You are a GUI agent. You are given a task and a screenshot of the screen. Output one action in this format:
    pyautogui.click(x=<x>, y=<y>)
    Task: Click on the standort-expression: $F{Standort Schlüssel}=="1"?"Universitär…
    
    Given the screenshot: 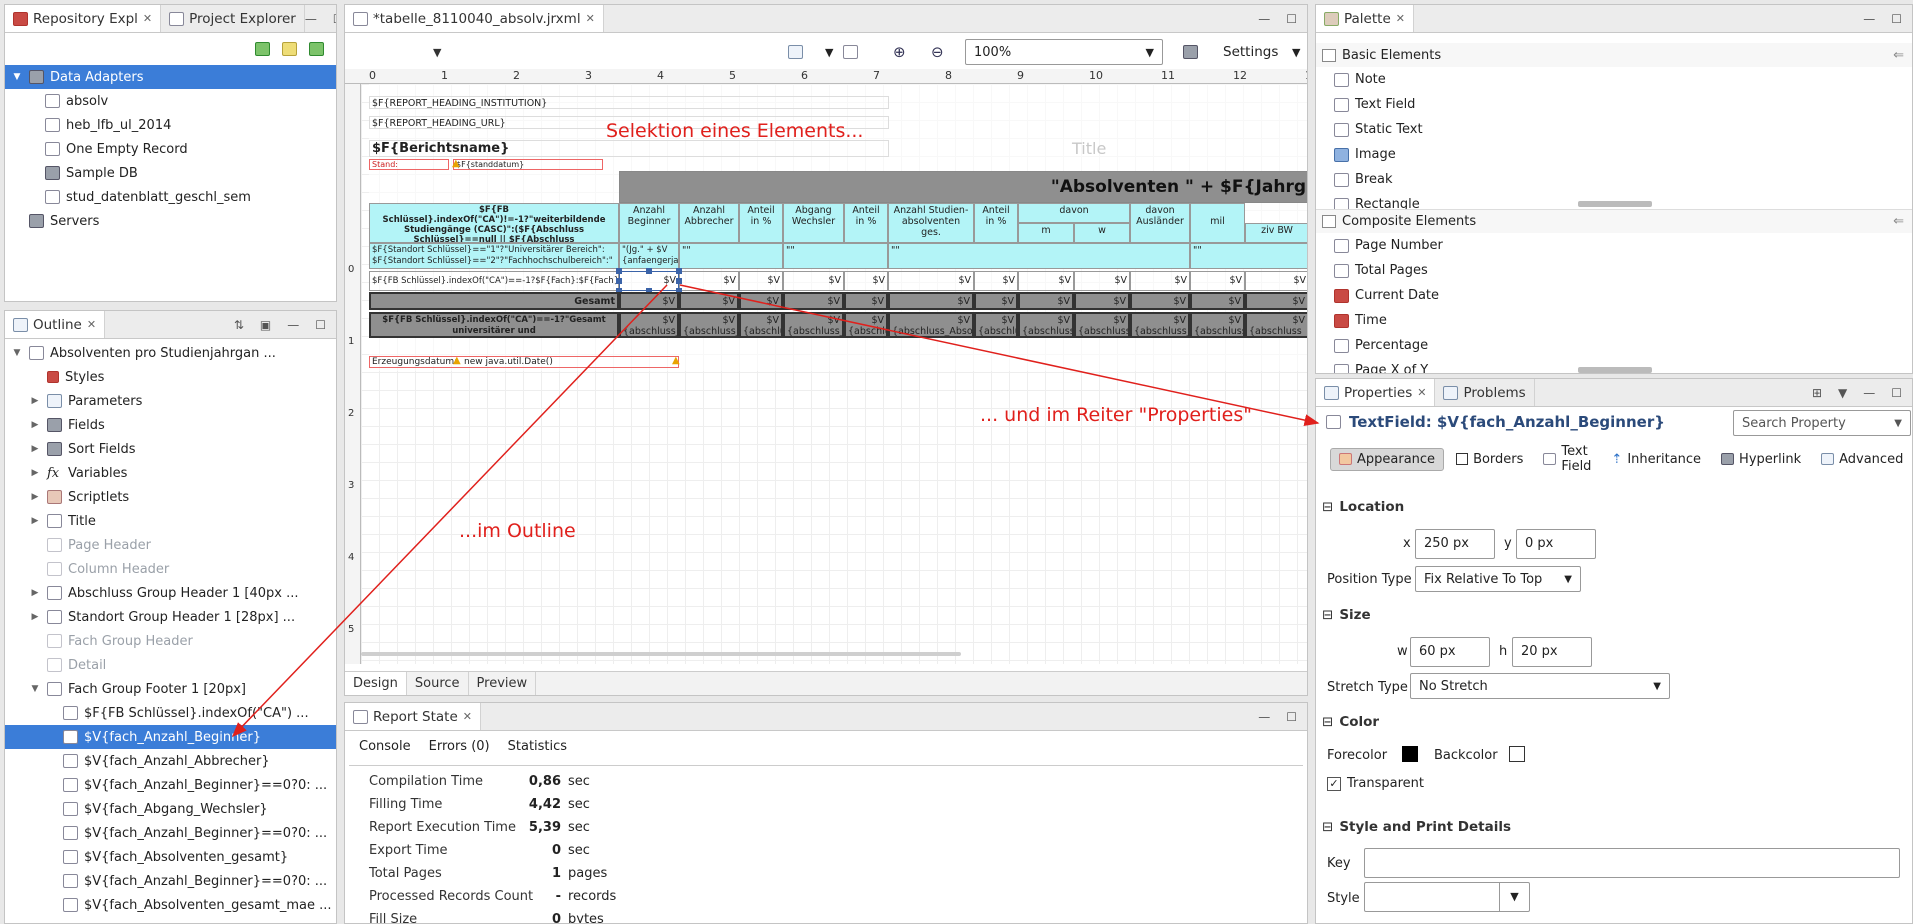 What is the action you would take?
    pyautogui.click(x=494, y=256)
    